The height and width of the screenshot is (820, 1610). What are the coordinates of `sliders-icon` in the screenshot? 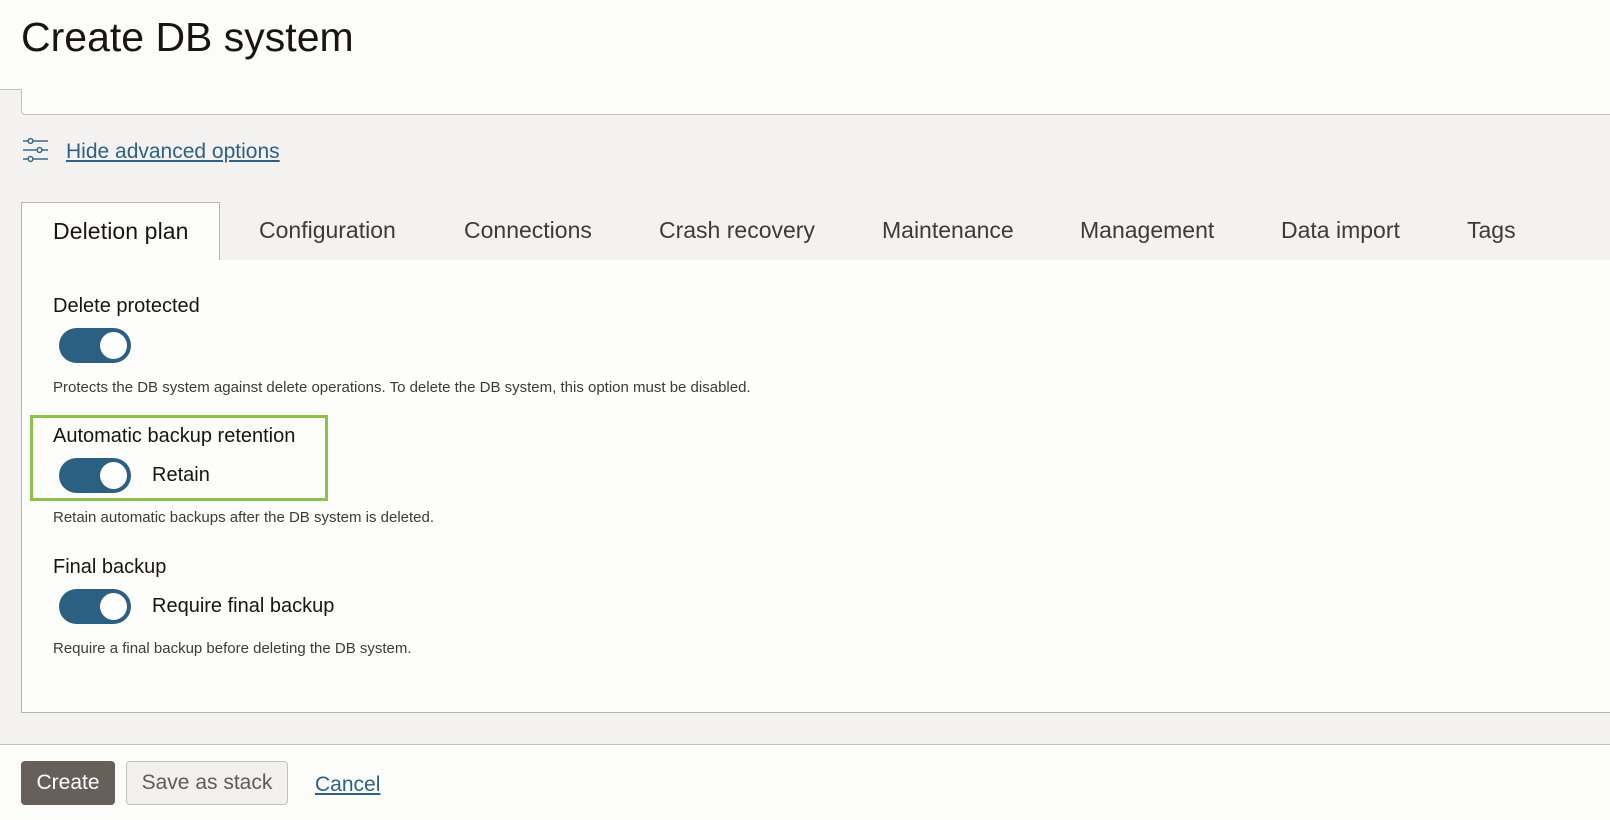 It's located at (35, 150).